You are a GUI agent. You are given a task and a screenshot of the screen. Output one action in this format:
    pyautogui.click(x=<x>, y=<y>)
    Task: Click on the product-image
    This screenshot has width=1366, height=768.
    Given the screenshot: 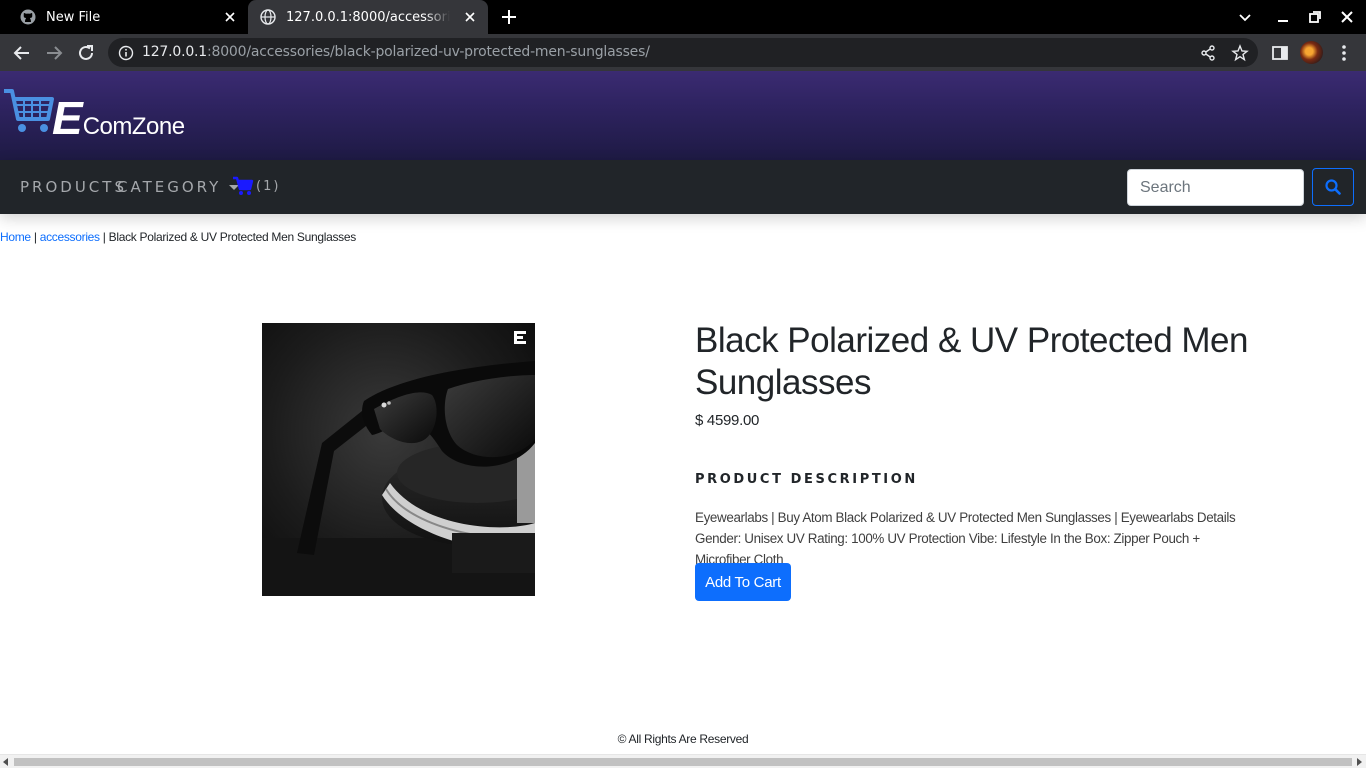 What is the action you would take?
    pyautogui.click(x=398, y=459)
    